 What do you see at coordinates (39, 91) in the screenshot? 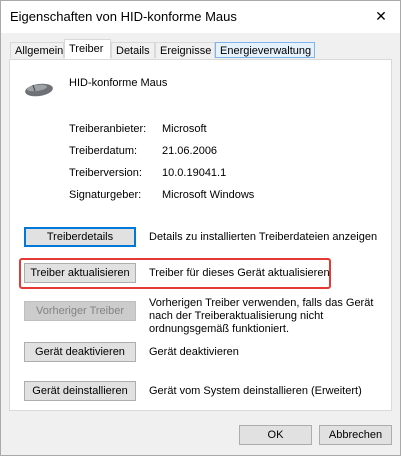
I see `mouse-icon` at bounding box center [39, 91].